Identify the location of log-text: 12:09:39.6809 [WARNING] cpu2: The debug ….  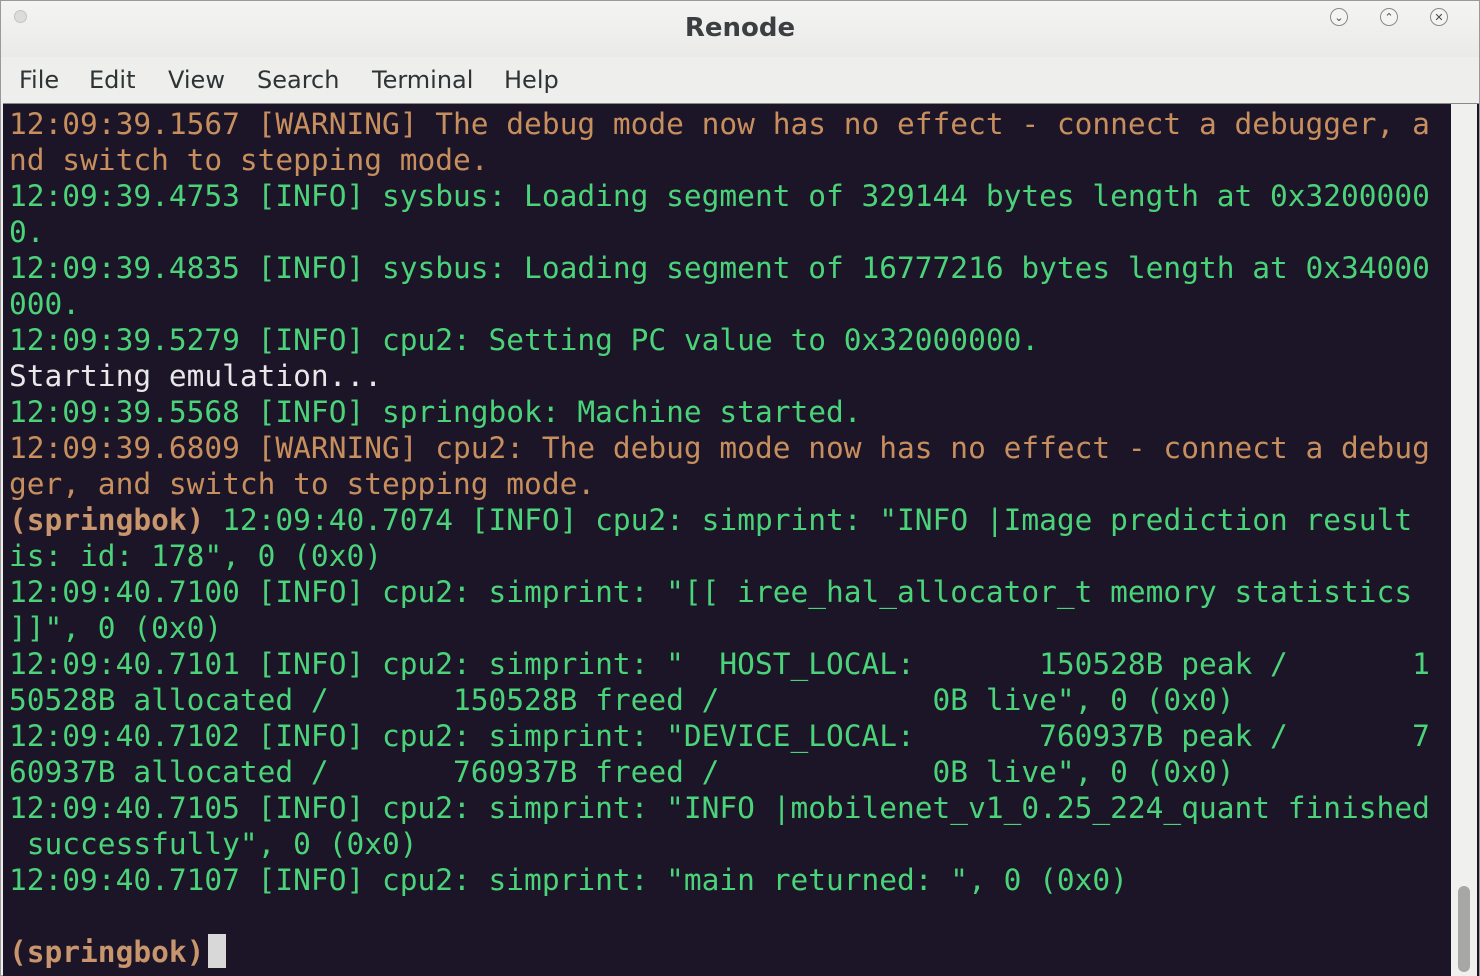
(719, 448).